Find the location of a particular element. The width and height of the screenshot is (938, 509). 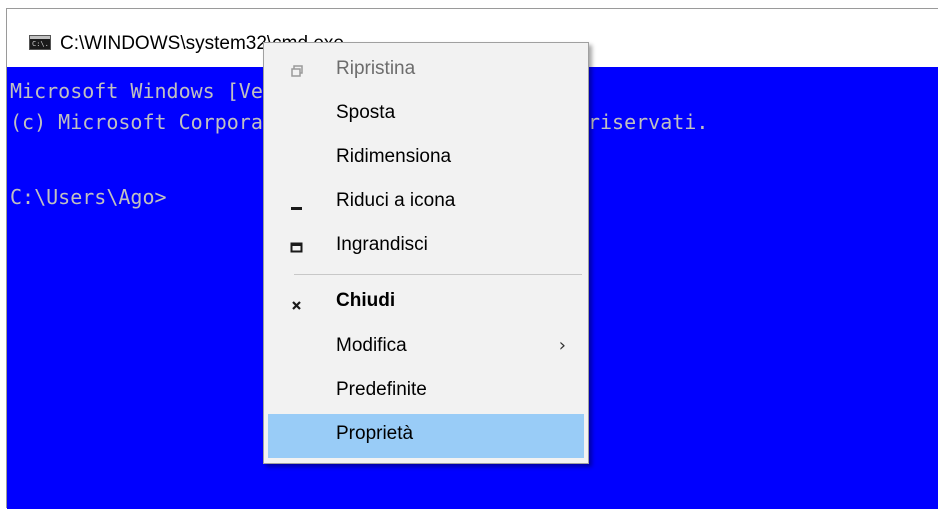

cmd-icon-text: C:\. is located at coordinates (40, 44).